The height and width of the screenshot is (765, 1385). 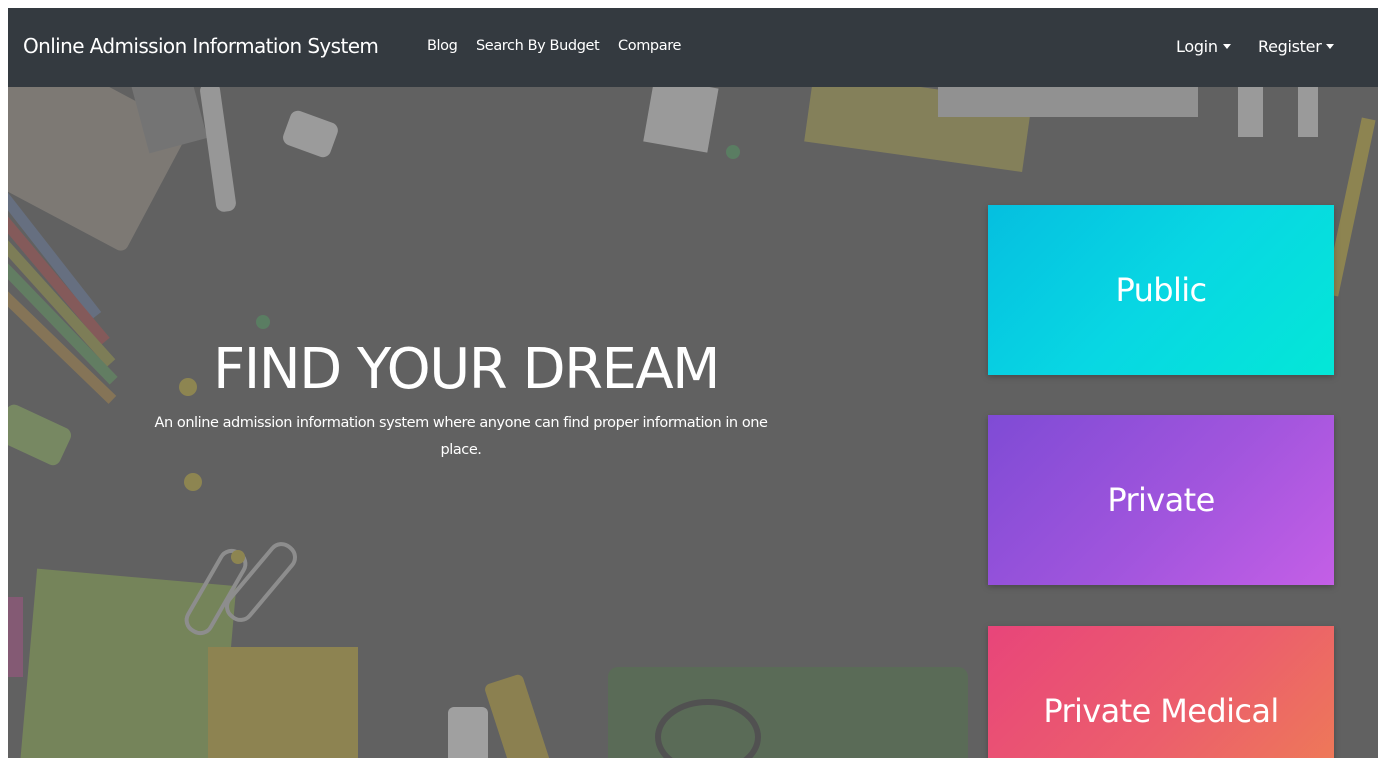 I want to click on category-card-label: Private Medical, so click(x=1161, y=711).